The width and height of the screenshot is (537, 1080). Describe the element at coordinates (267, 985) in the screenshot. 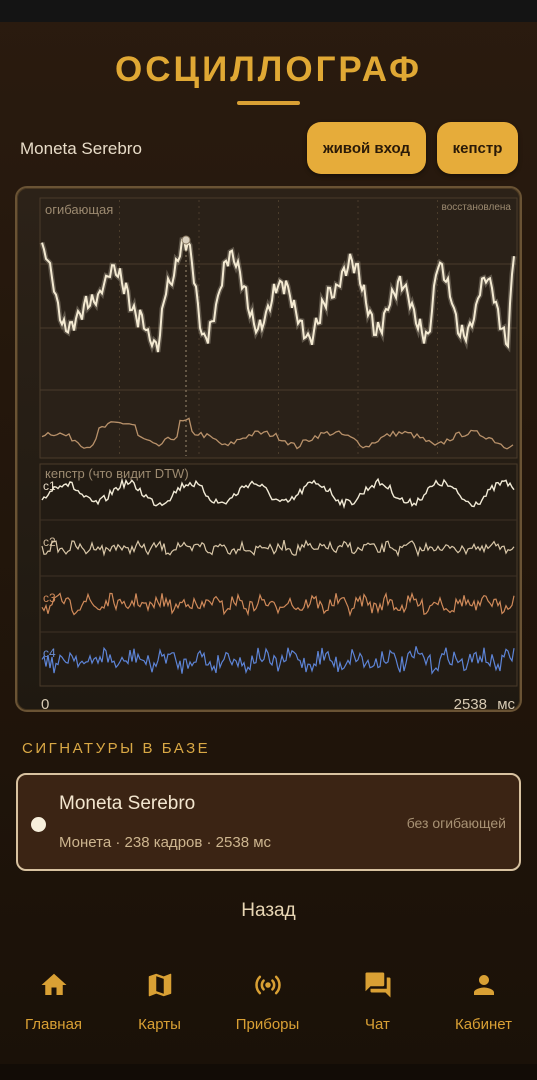

I see `sensors-icon` at that location.